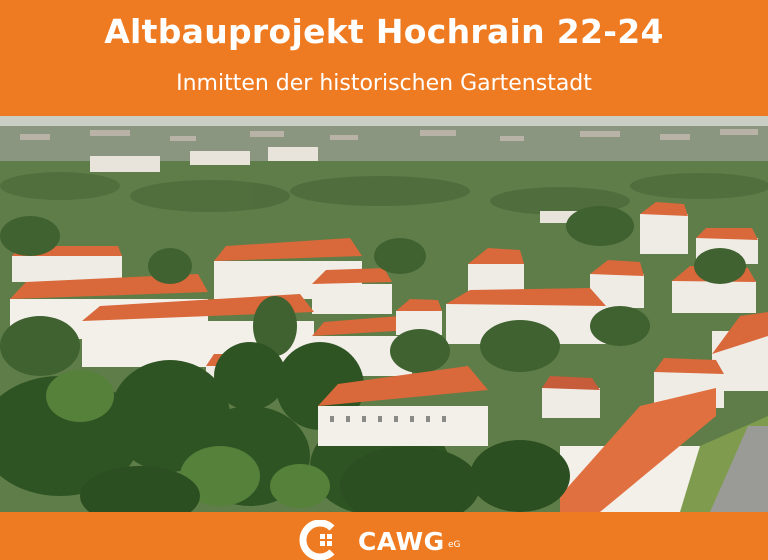 This screenshot has height=560, width=768. Describe the element at coordinates (317, 540) in the screenshot. I see `cawg-logo-icon` at that location.